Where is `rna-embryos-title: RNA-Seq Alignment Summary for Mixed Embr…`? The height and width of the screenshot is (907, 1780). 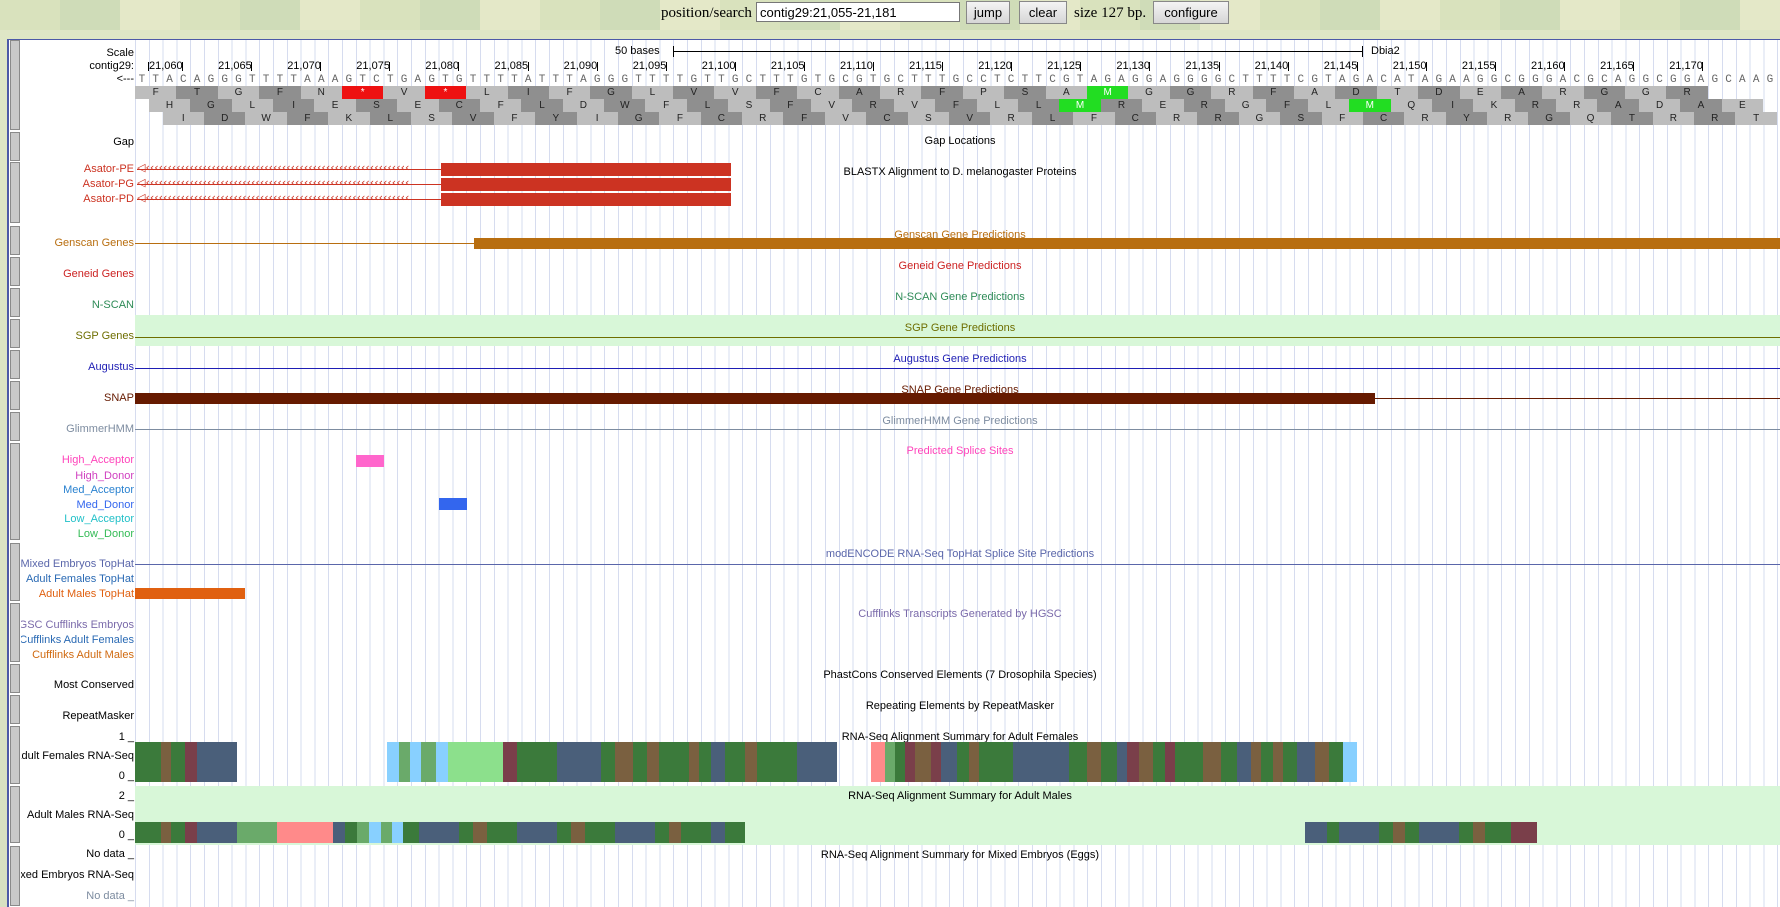
rna-embryos-title: RNA-Seq Alignment Summary for Mixed Embr… is located at coordinates (960, 855).